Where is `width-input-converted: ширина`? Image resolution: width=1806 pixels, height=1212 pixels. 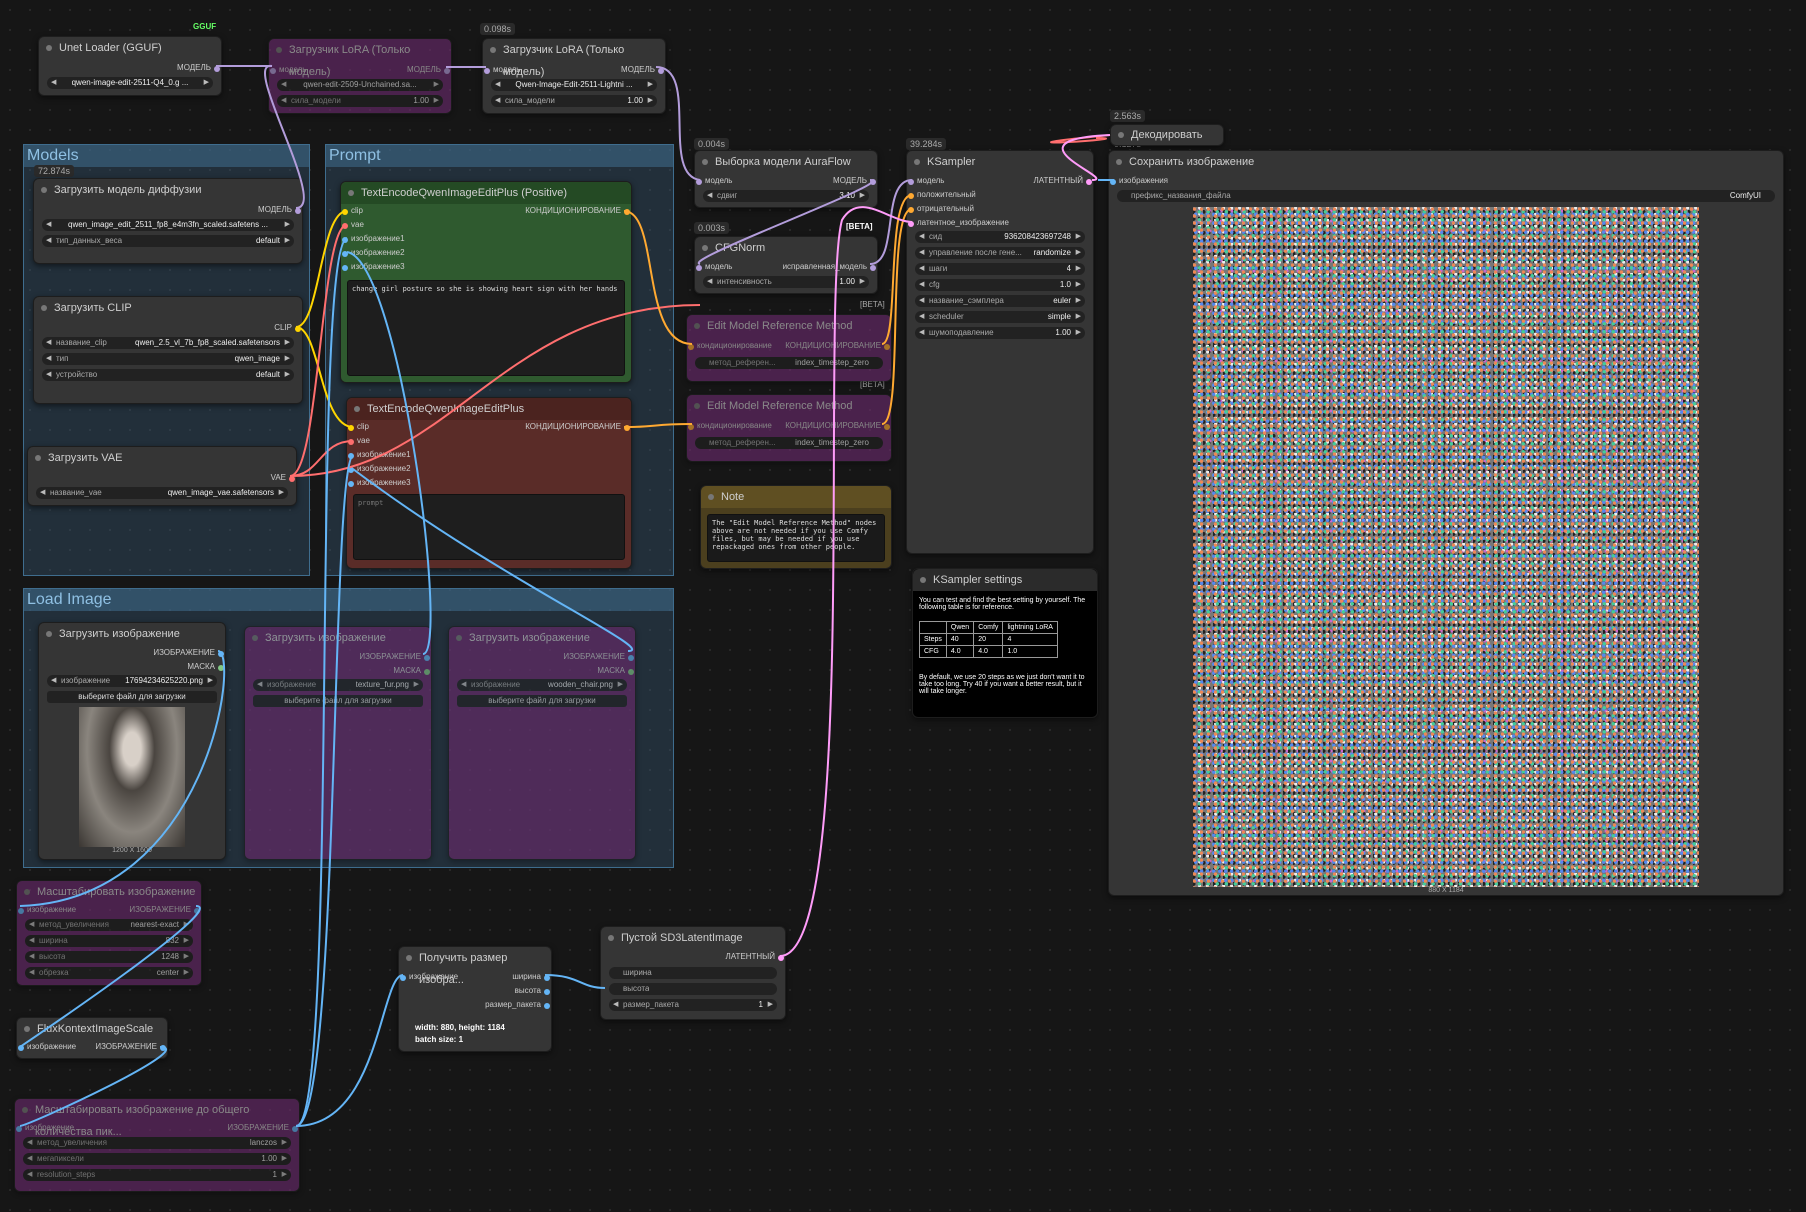 width-input-converted: ширина is located at coordinates (693, 973).